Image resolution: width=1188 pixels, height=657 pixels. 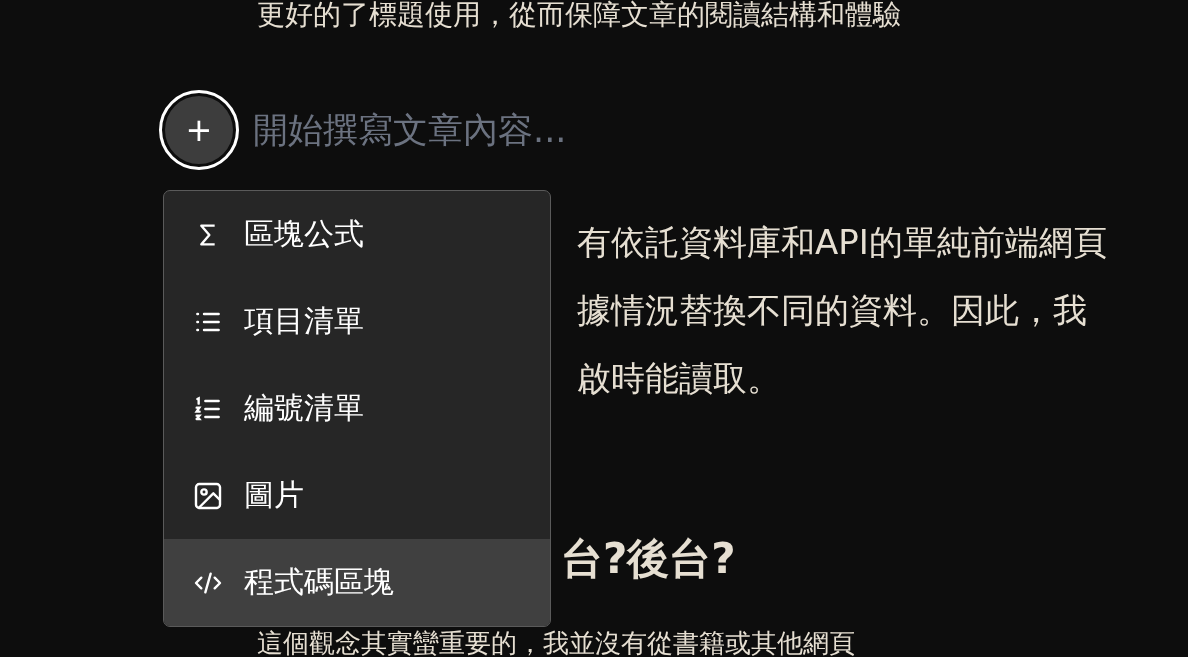 I want to click on paragraph-line: 有依託資料庫和API的單純前端網頁, so click(x=842, y=242).